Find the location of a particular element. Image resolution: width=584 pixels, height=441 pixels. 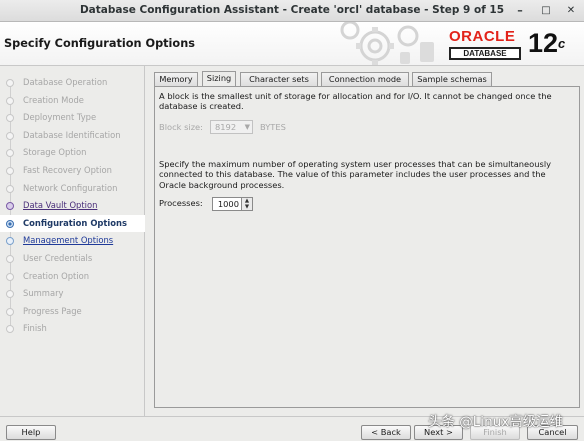

processes-label: Processes: is located at coordinates (181, 203).